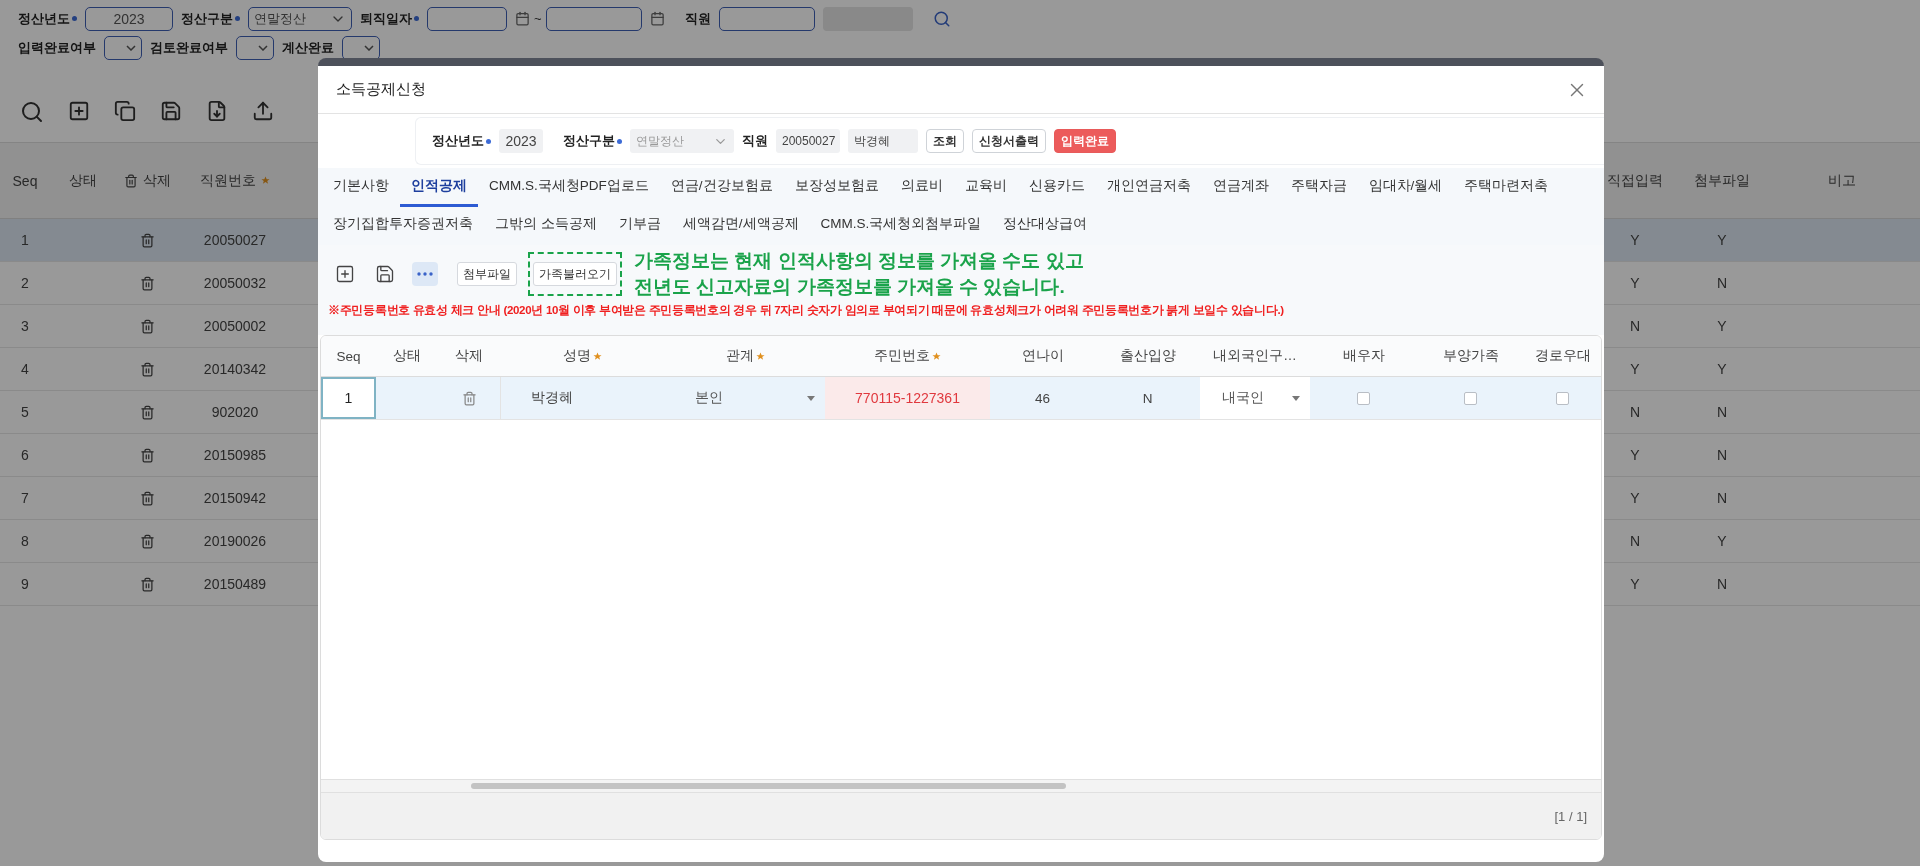  What do you see at coordinates (569, 187) in the screenshot?
I see `tab: CMM.S.국세청PDF업로드` at bounding box center [569, 187].